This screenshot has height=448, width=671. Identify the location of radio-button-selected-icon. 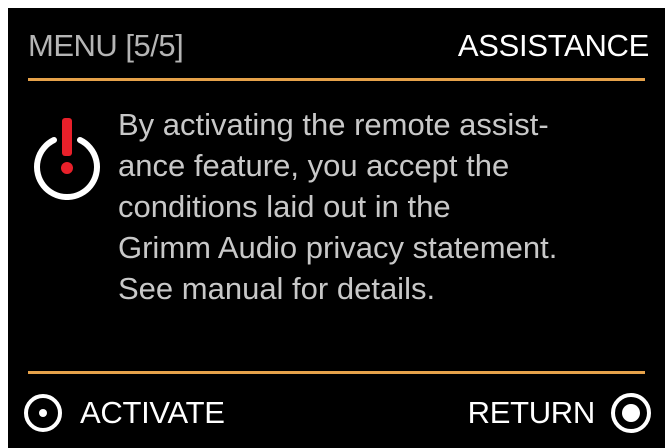
(631, 413).